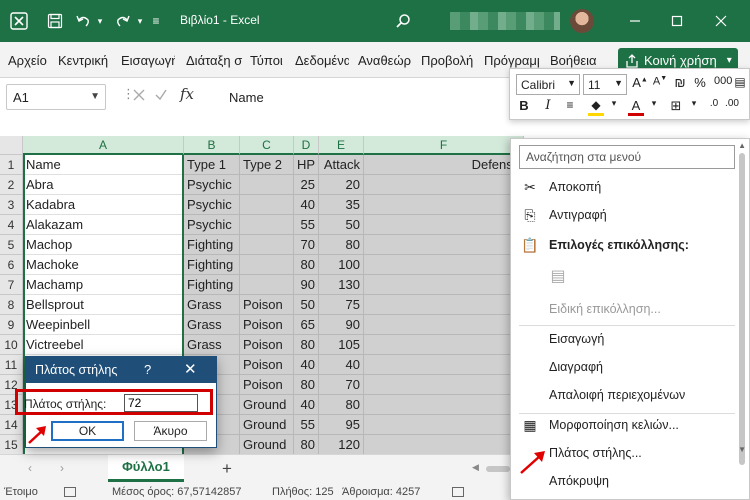  Describe the element at coordinates (341, 285) in the screenshot. I see `cell: 130` at that location.